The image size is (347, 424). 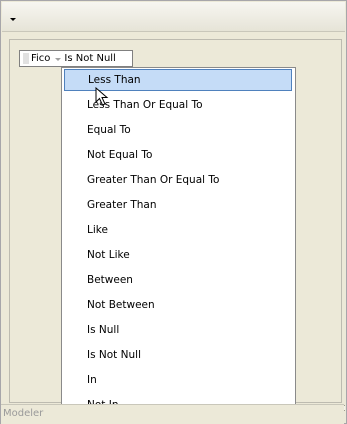 I want to click on menu-item-in: In, so click(x=178, y=380).